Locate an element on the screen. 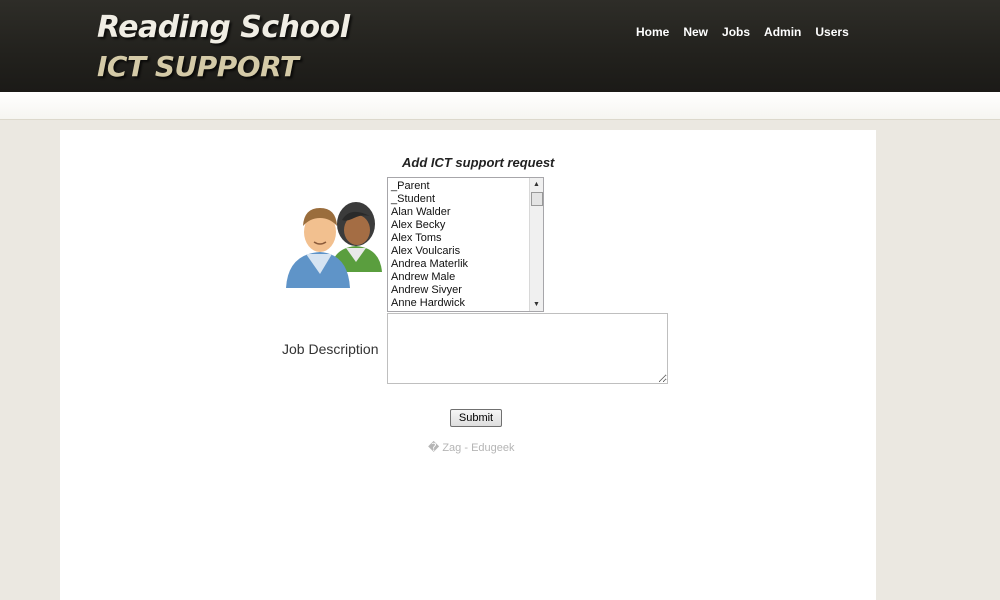 Image resolution: width=1000 pixels, height=600 pixels. sub-header-bar is located at coordinates (500, 106).